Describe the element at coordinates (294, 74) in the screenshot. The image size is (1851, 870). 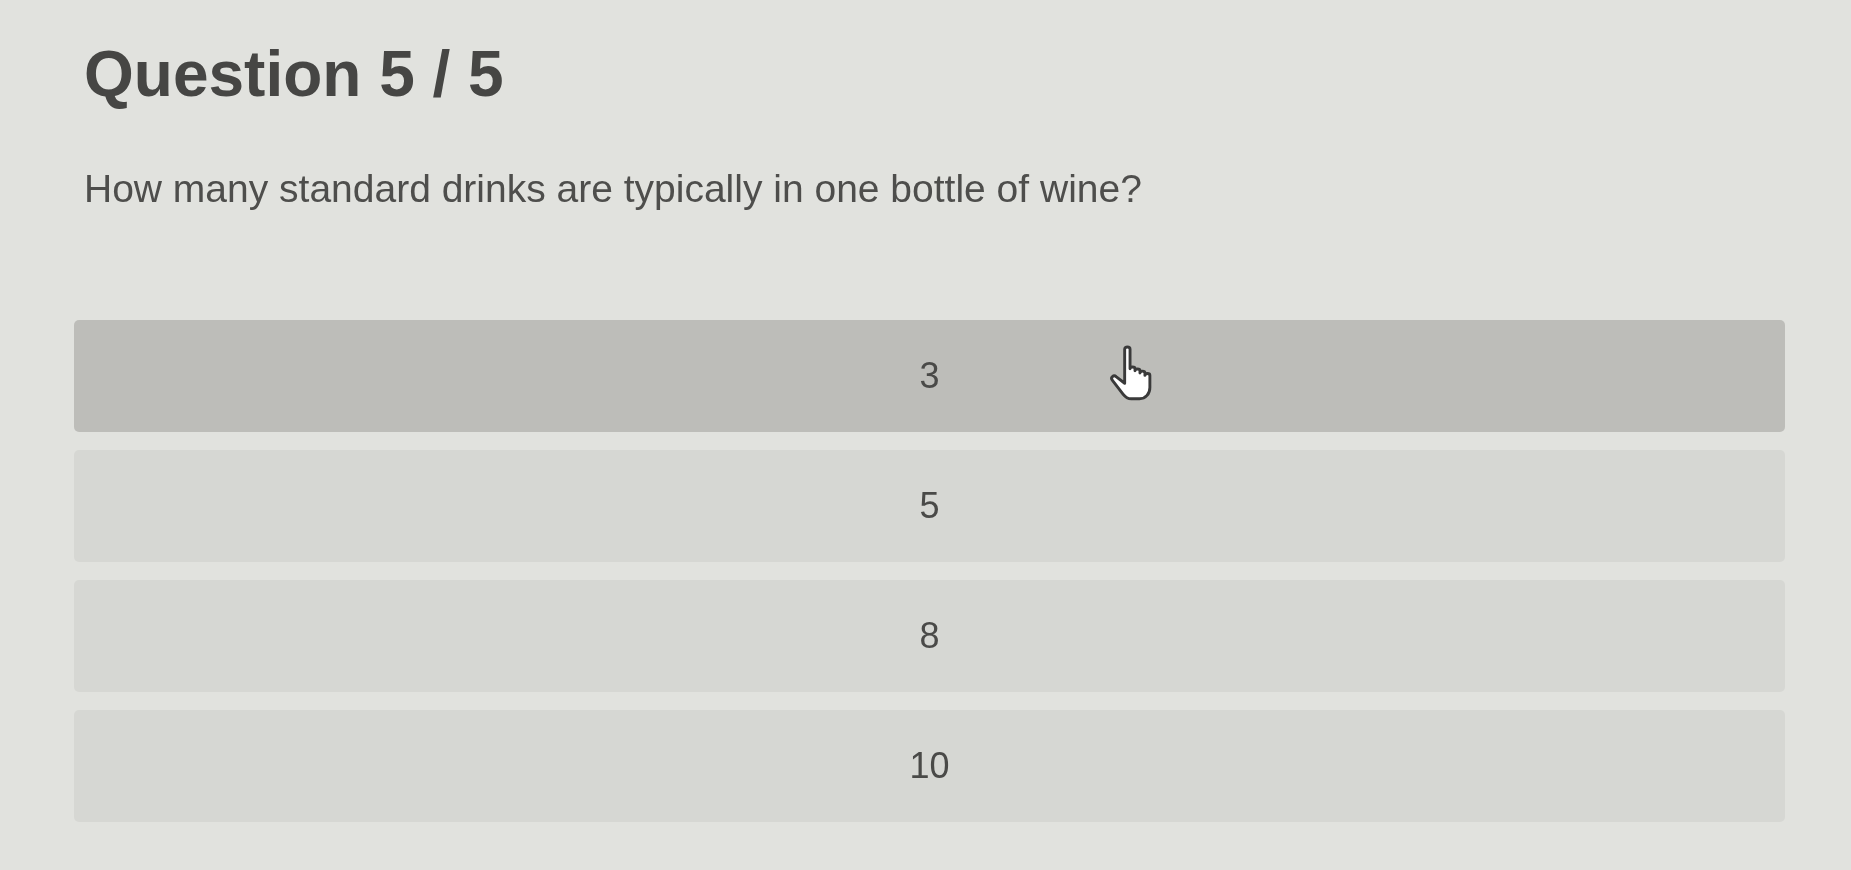
I see `question-title: Question 5 / 5` at that location.